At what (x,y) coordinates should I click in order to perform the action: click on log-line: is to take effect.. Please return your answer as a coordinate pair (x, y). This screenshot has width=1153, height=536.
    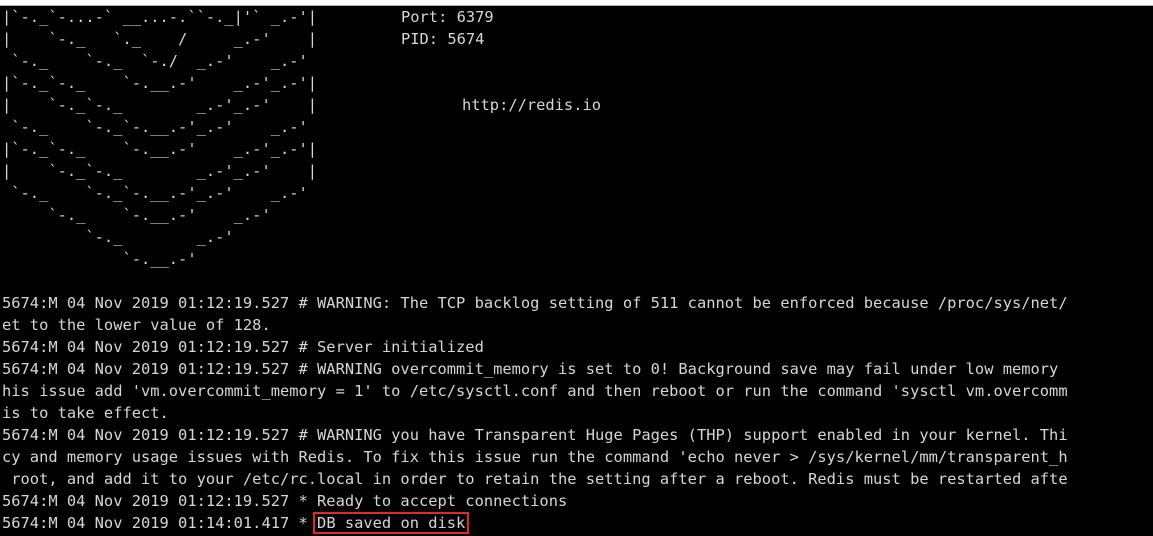
    Looking at the image, I should click on (85, 413).